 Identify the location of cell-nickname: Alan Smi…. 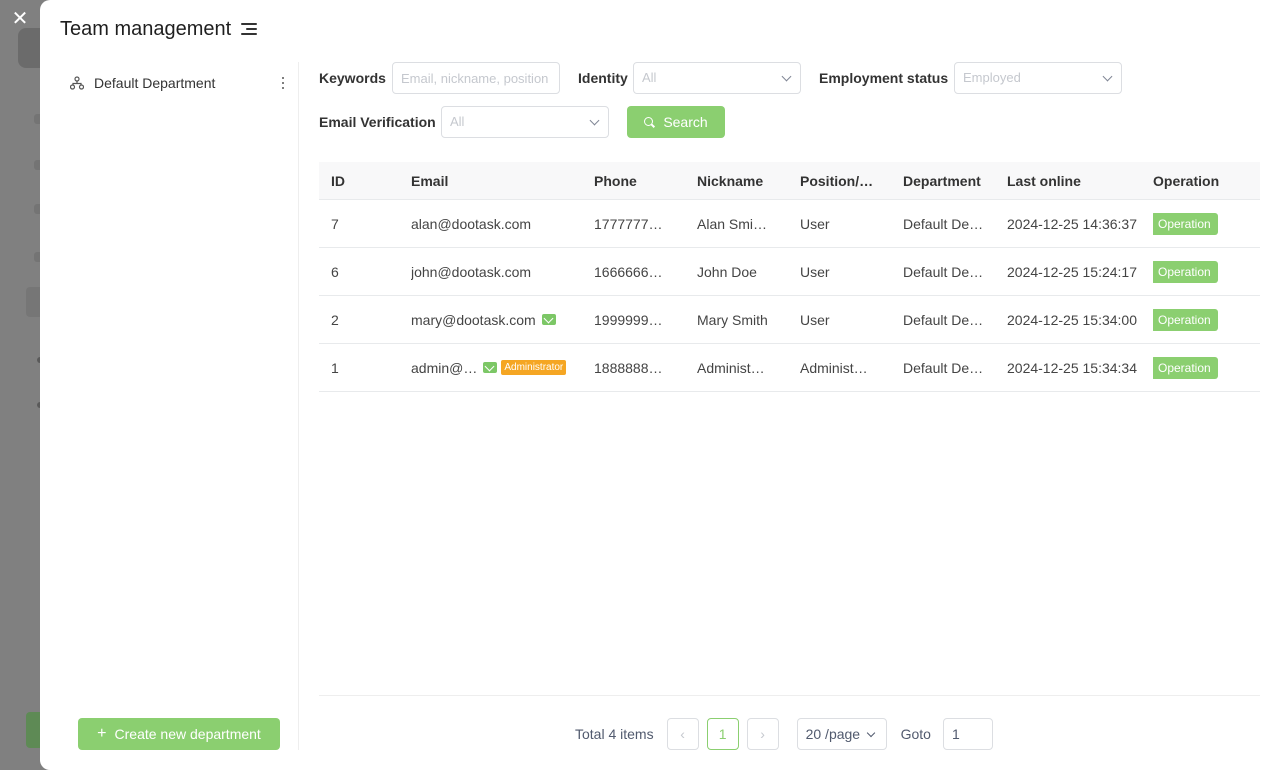
(732, 223).